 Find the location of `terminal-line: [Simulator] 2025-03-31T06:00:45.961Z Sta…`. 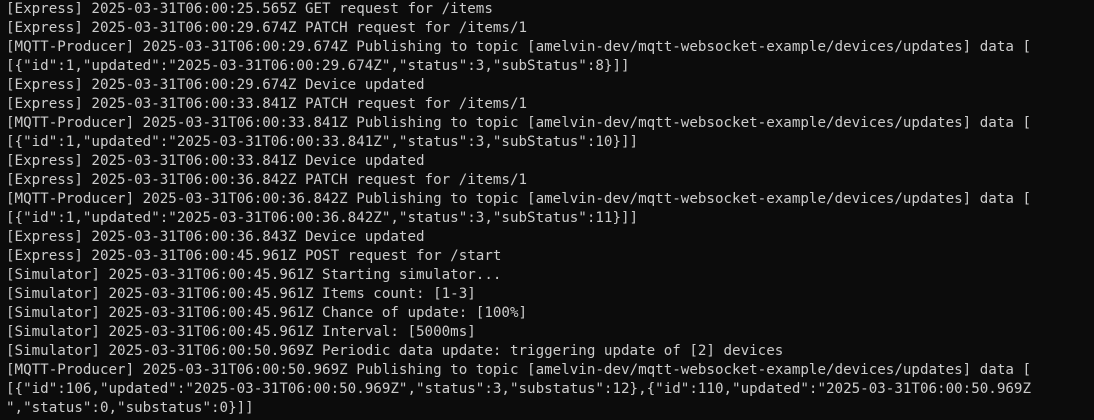

terminal-line: [Simulator] 2025-03-31T06:00:45.961Z Sta… is located at coordinates (254, 275).